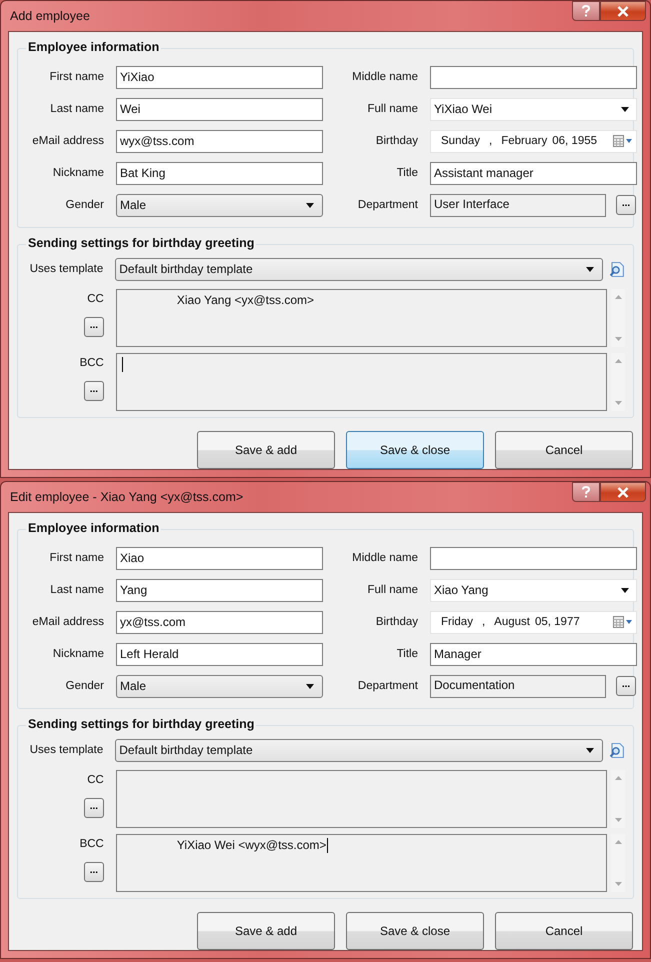  What do you see at coordinates (533, 590) in the screenshot?
I see `combo-box: Xiao Yang` at bounding box center [533, 590].